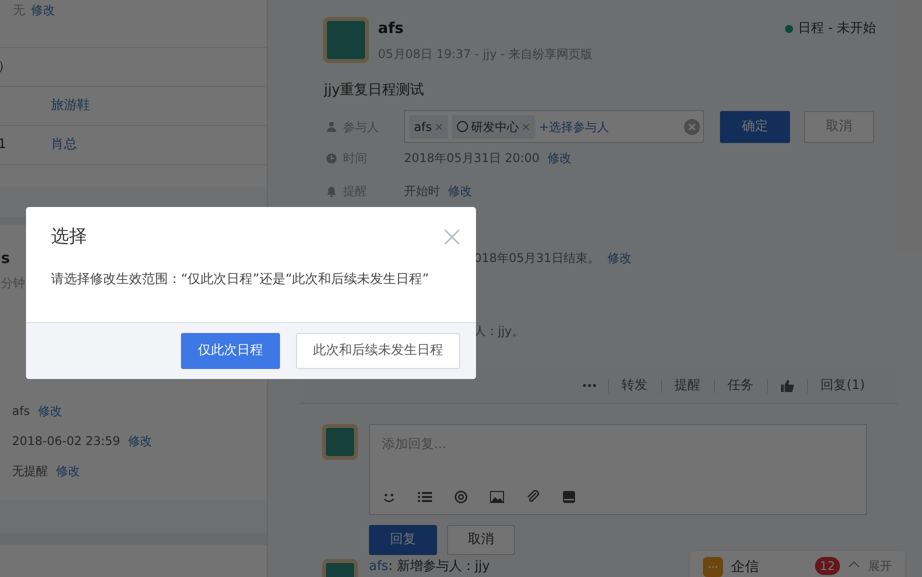  What do you see at coordinates (378, 567) in the screenshot?
I see `author-link: afs` at bounding box center [378, 567].